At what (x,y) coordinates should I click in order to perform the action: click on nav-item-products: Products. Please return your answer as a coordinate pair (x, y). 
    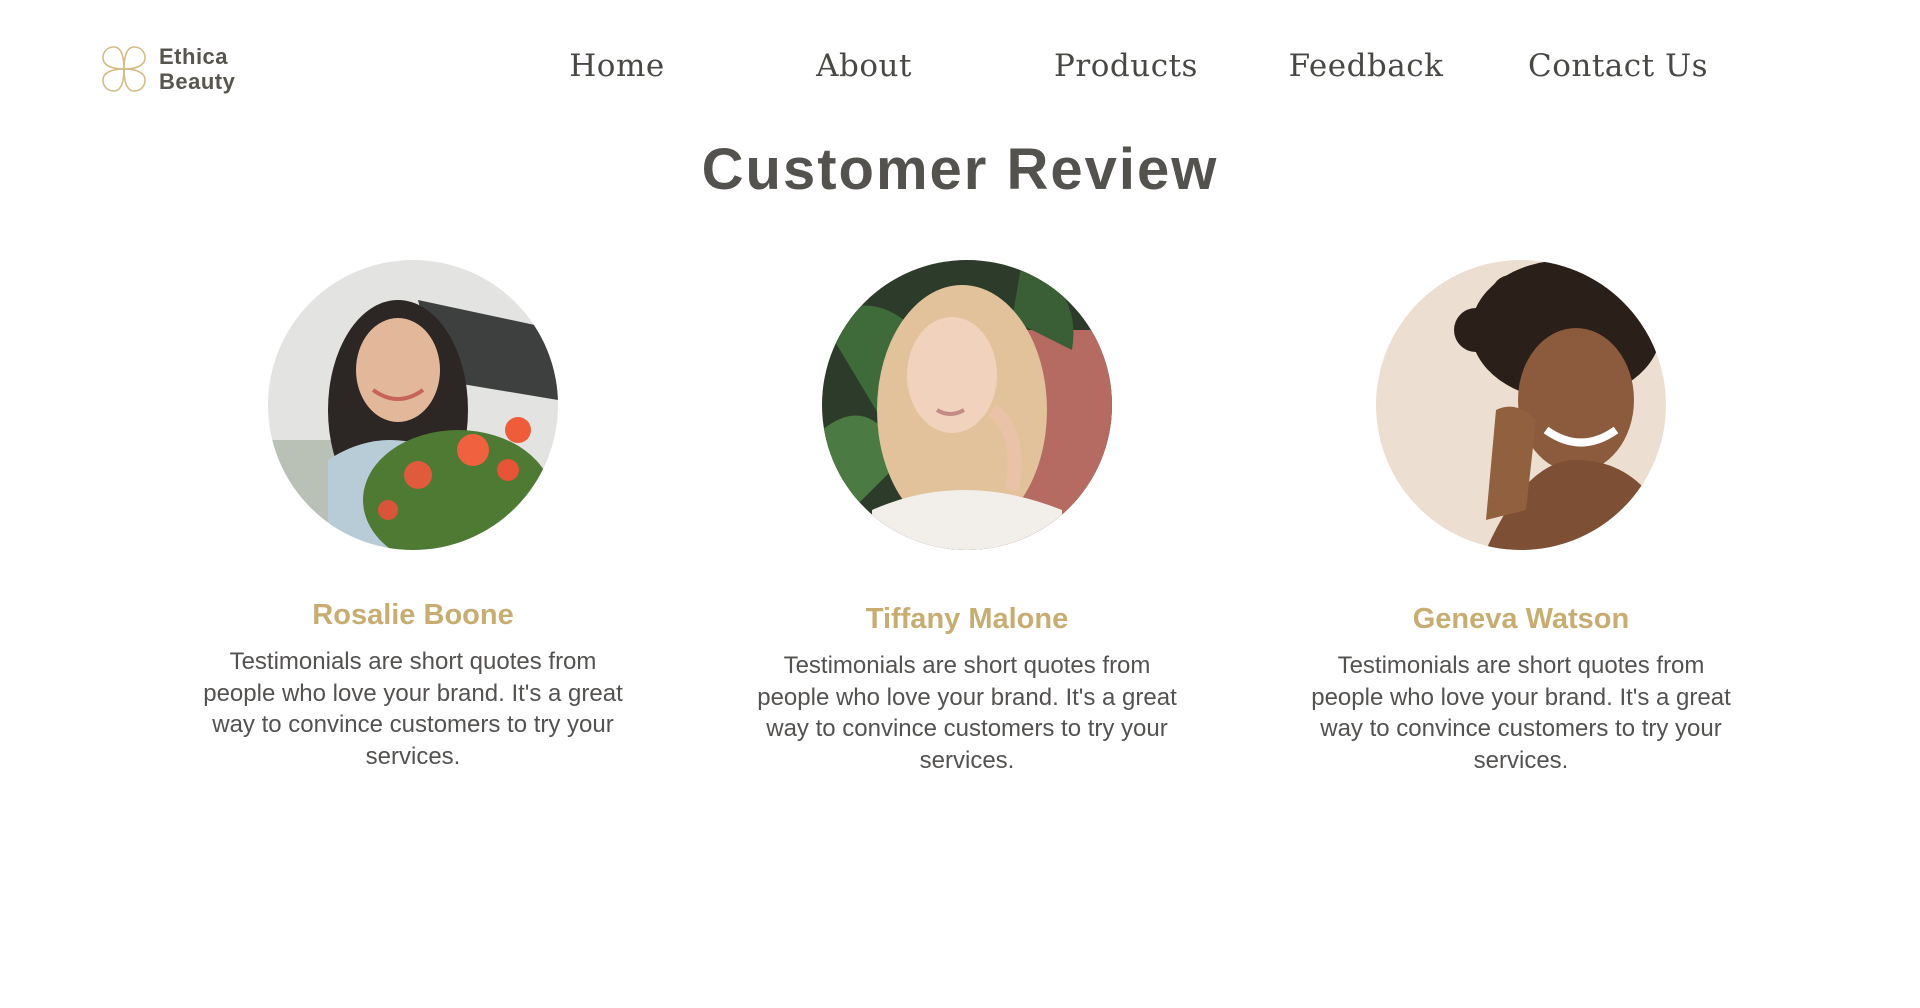
    Looking at the image, I should click on (1126, 66).